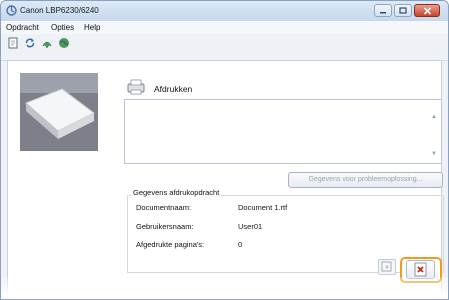 The height and width of the screenshot is (300, 449). Describe the element at coordinates (164, 207) in the screenshot. I see `document-name-label: Documentnaam:` at that location.